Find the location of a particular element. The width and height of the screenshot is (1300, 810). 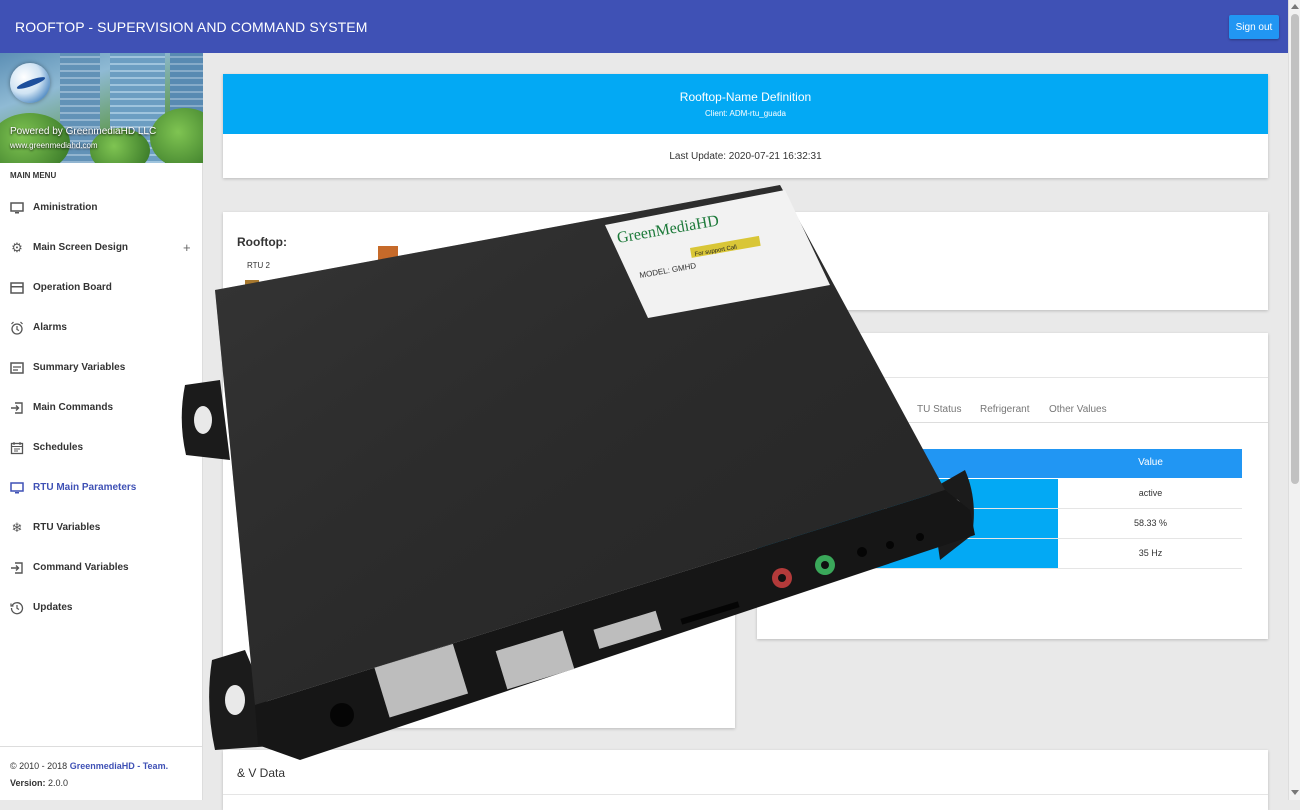

sidebar-item-label: RTU Variables is located at coordinates (67, 527).